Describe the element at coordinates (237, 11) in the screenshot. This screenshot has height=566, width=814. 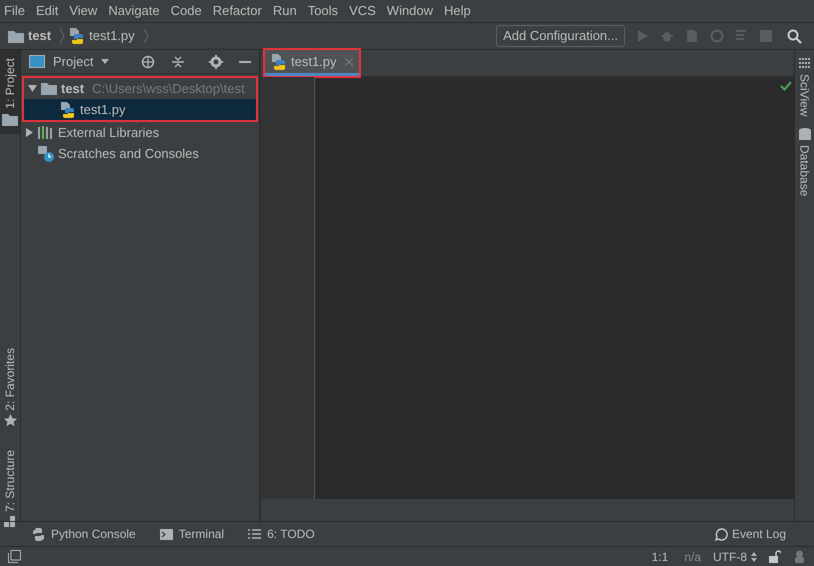
I see `menu-item: Refactor` at that location.